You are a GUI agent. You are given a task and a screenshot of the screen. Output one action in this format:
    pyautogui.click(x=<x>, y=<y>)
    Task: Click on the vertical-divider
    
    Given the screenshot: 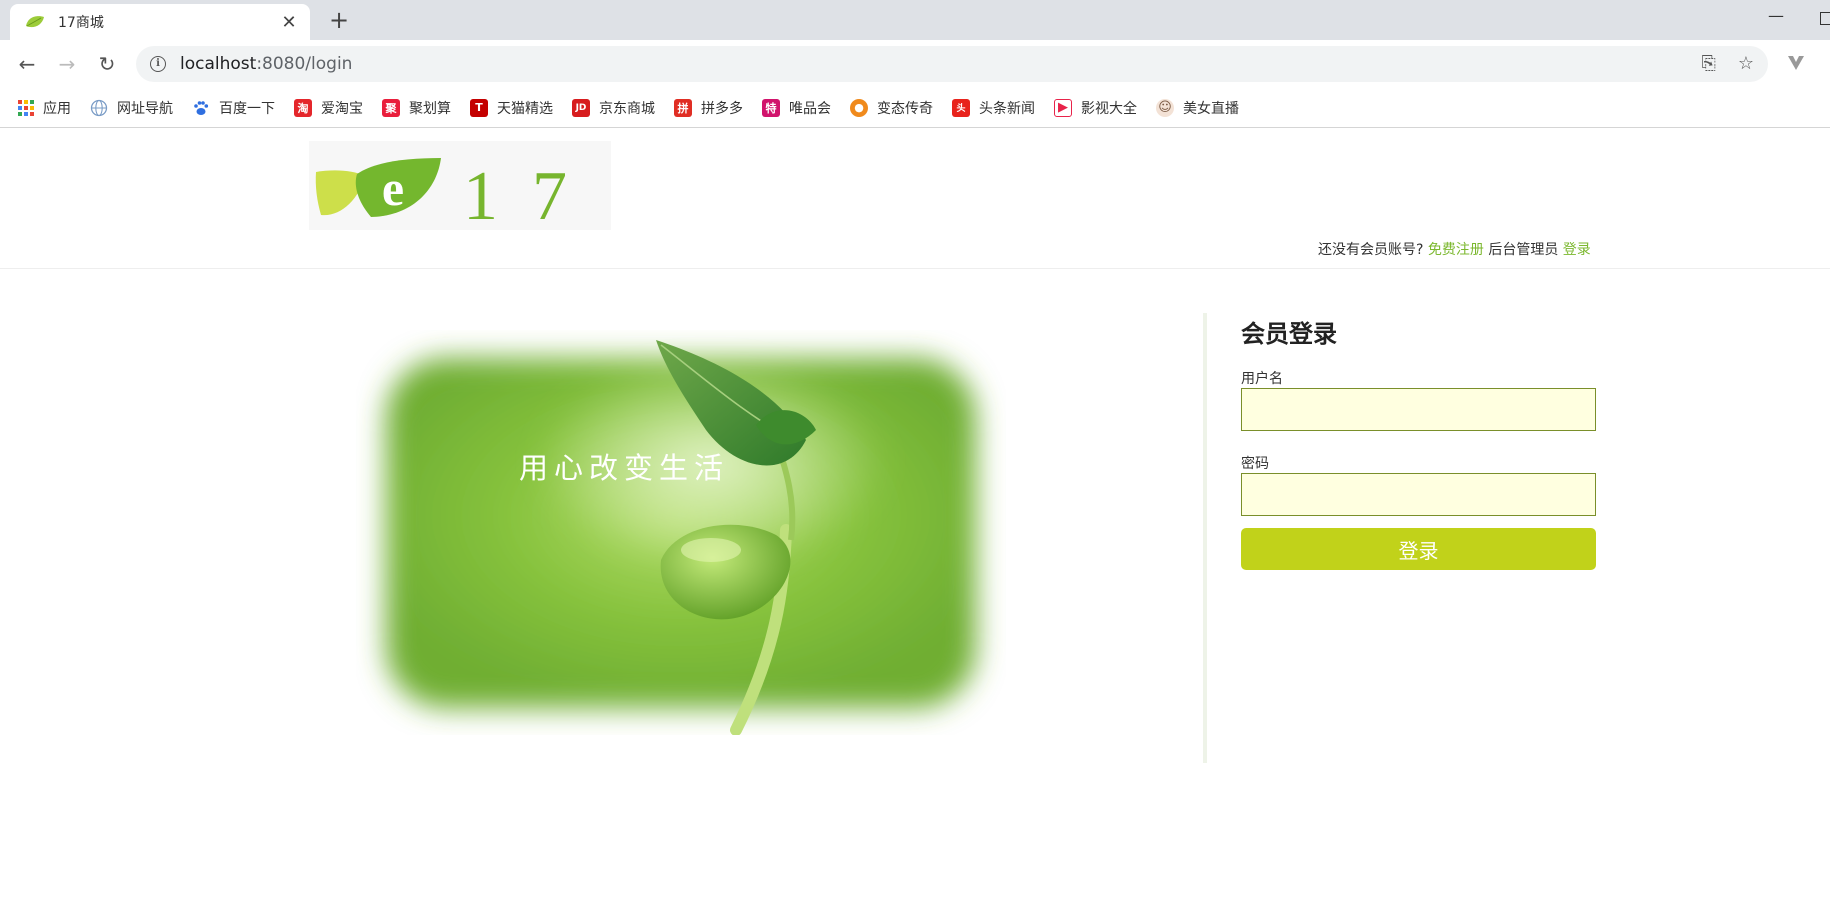 What is the action you would take?
    pyautogui.click(x=1205, y=538)
    